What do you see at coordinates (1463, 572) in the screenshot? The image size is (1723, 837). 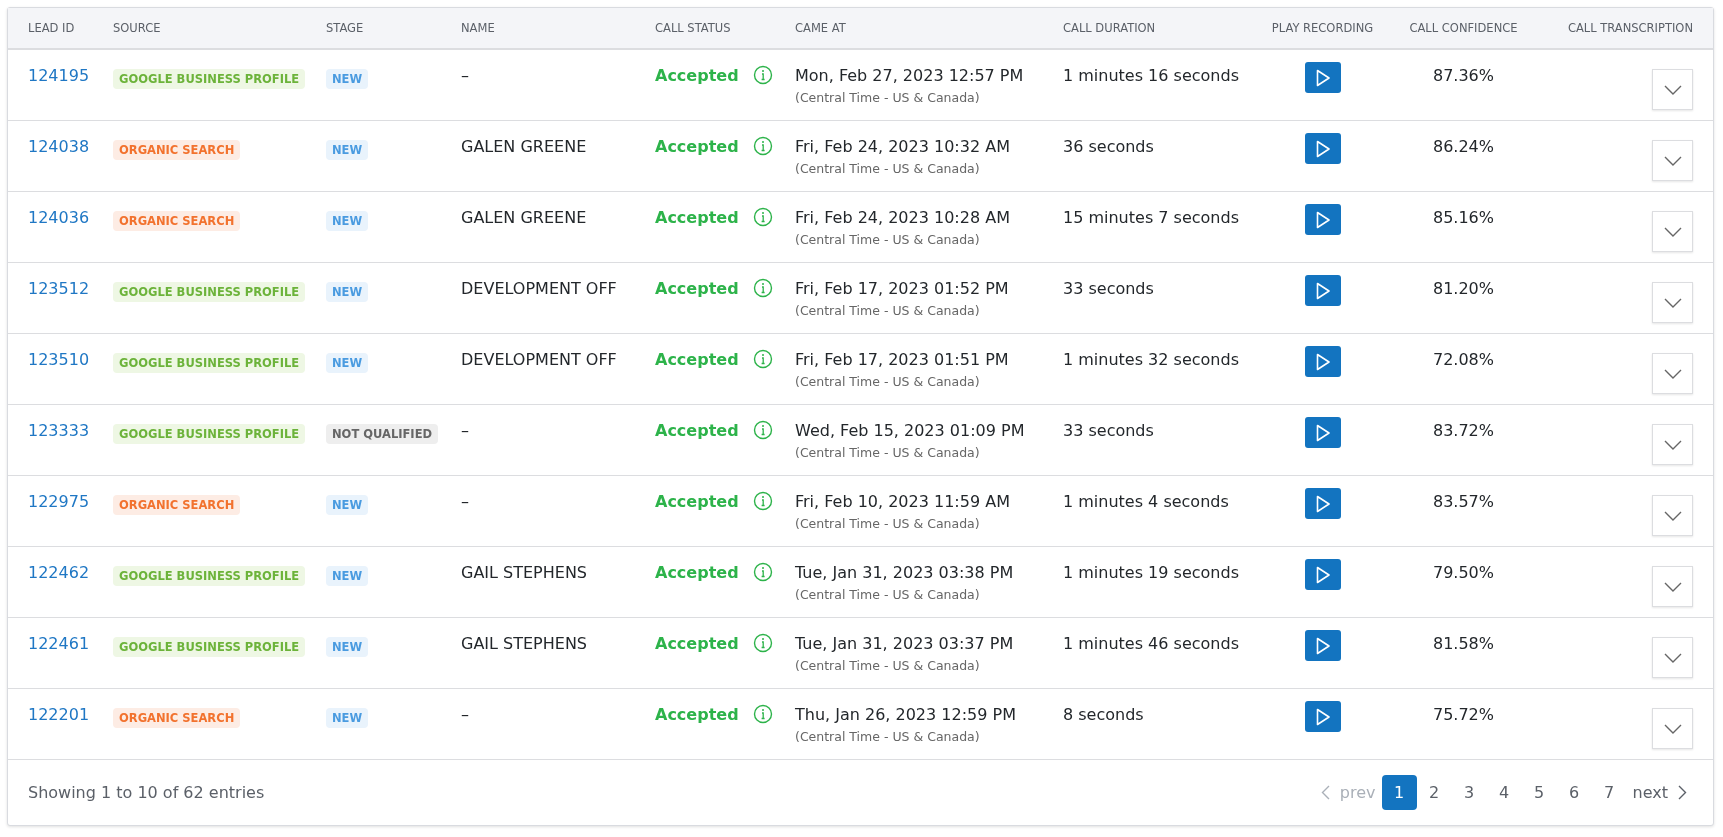 I see `call-confidence: 79.50%` at bounding box center [1463, 572].